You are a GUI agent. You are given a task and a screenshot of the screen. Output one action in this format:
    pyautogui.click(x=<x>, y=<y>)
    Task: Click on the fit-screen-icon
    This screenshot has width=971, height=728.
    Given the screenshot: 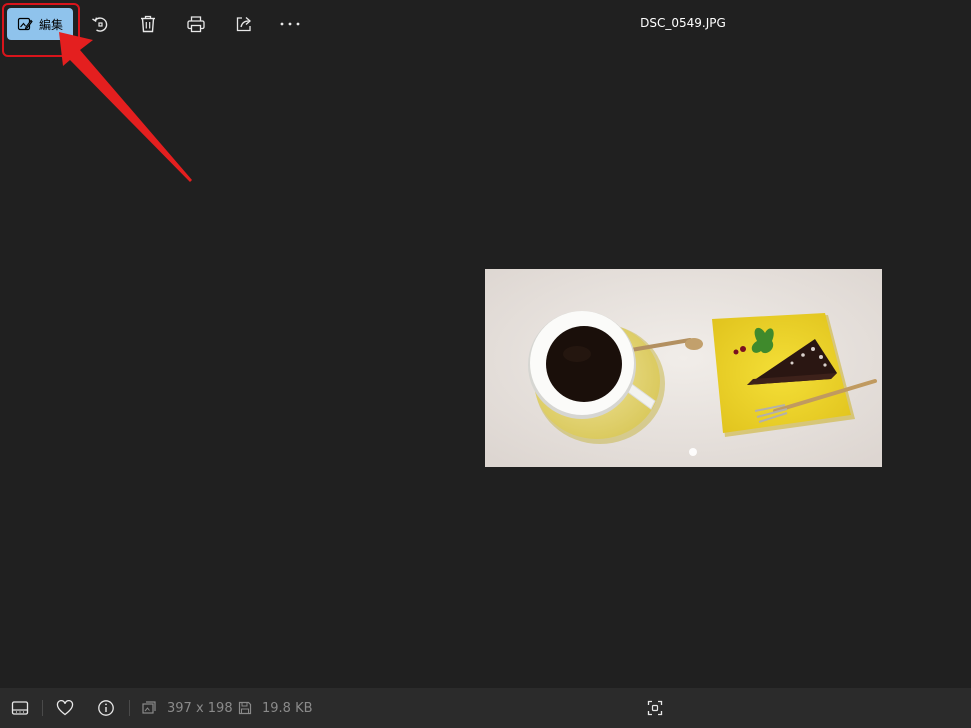 What is the action you would take?
    pyautogui.click(x=655, y=708)
    